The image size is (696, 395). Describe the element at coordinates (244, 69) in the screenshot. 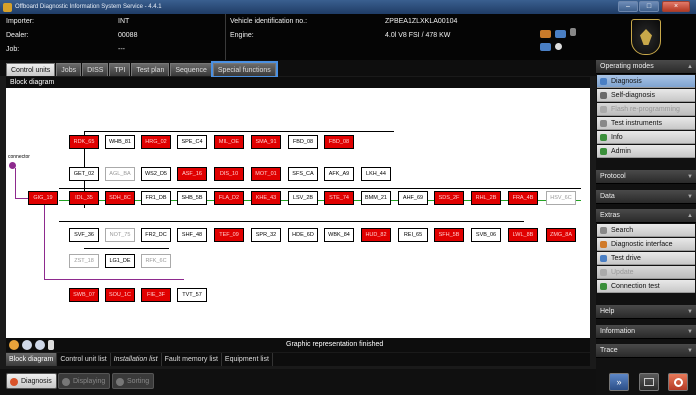

I see `tab-special-functions: Special functions` at that location.